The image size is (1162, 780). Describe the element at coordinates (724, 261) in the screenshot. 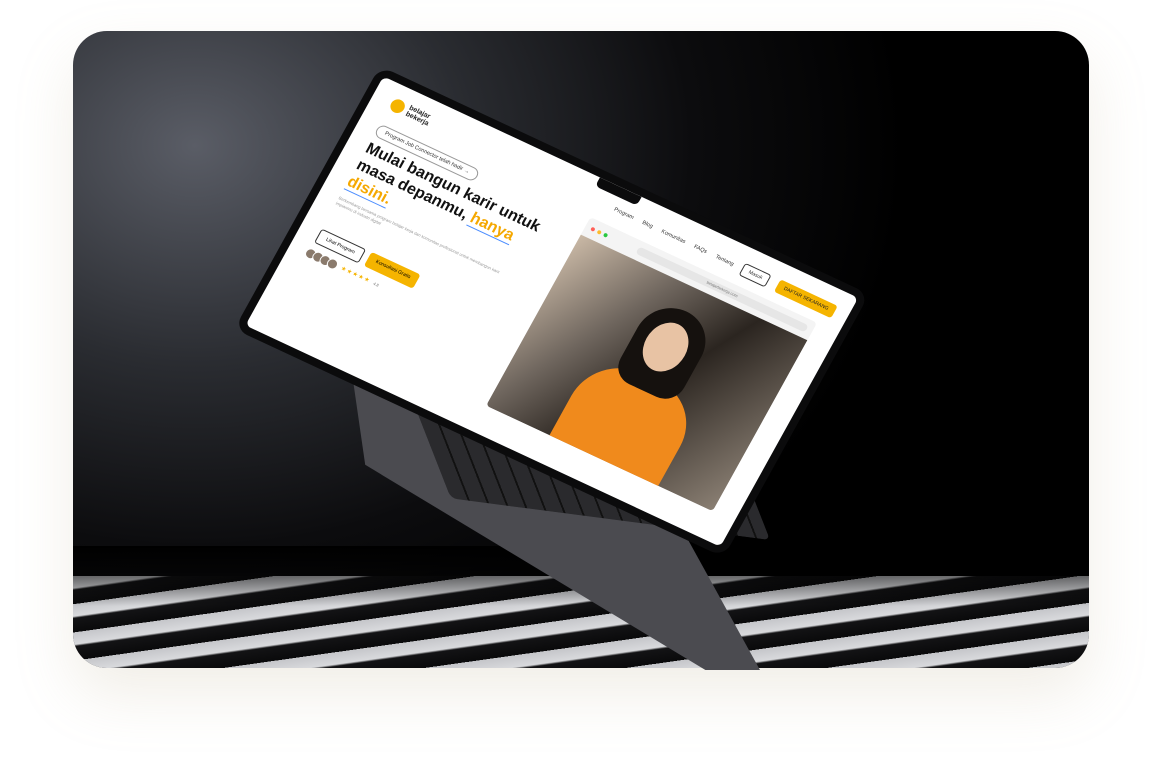

I see `nav-item-about: Tentang` at that location.